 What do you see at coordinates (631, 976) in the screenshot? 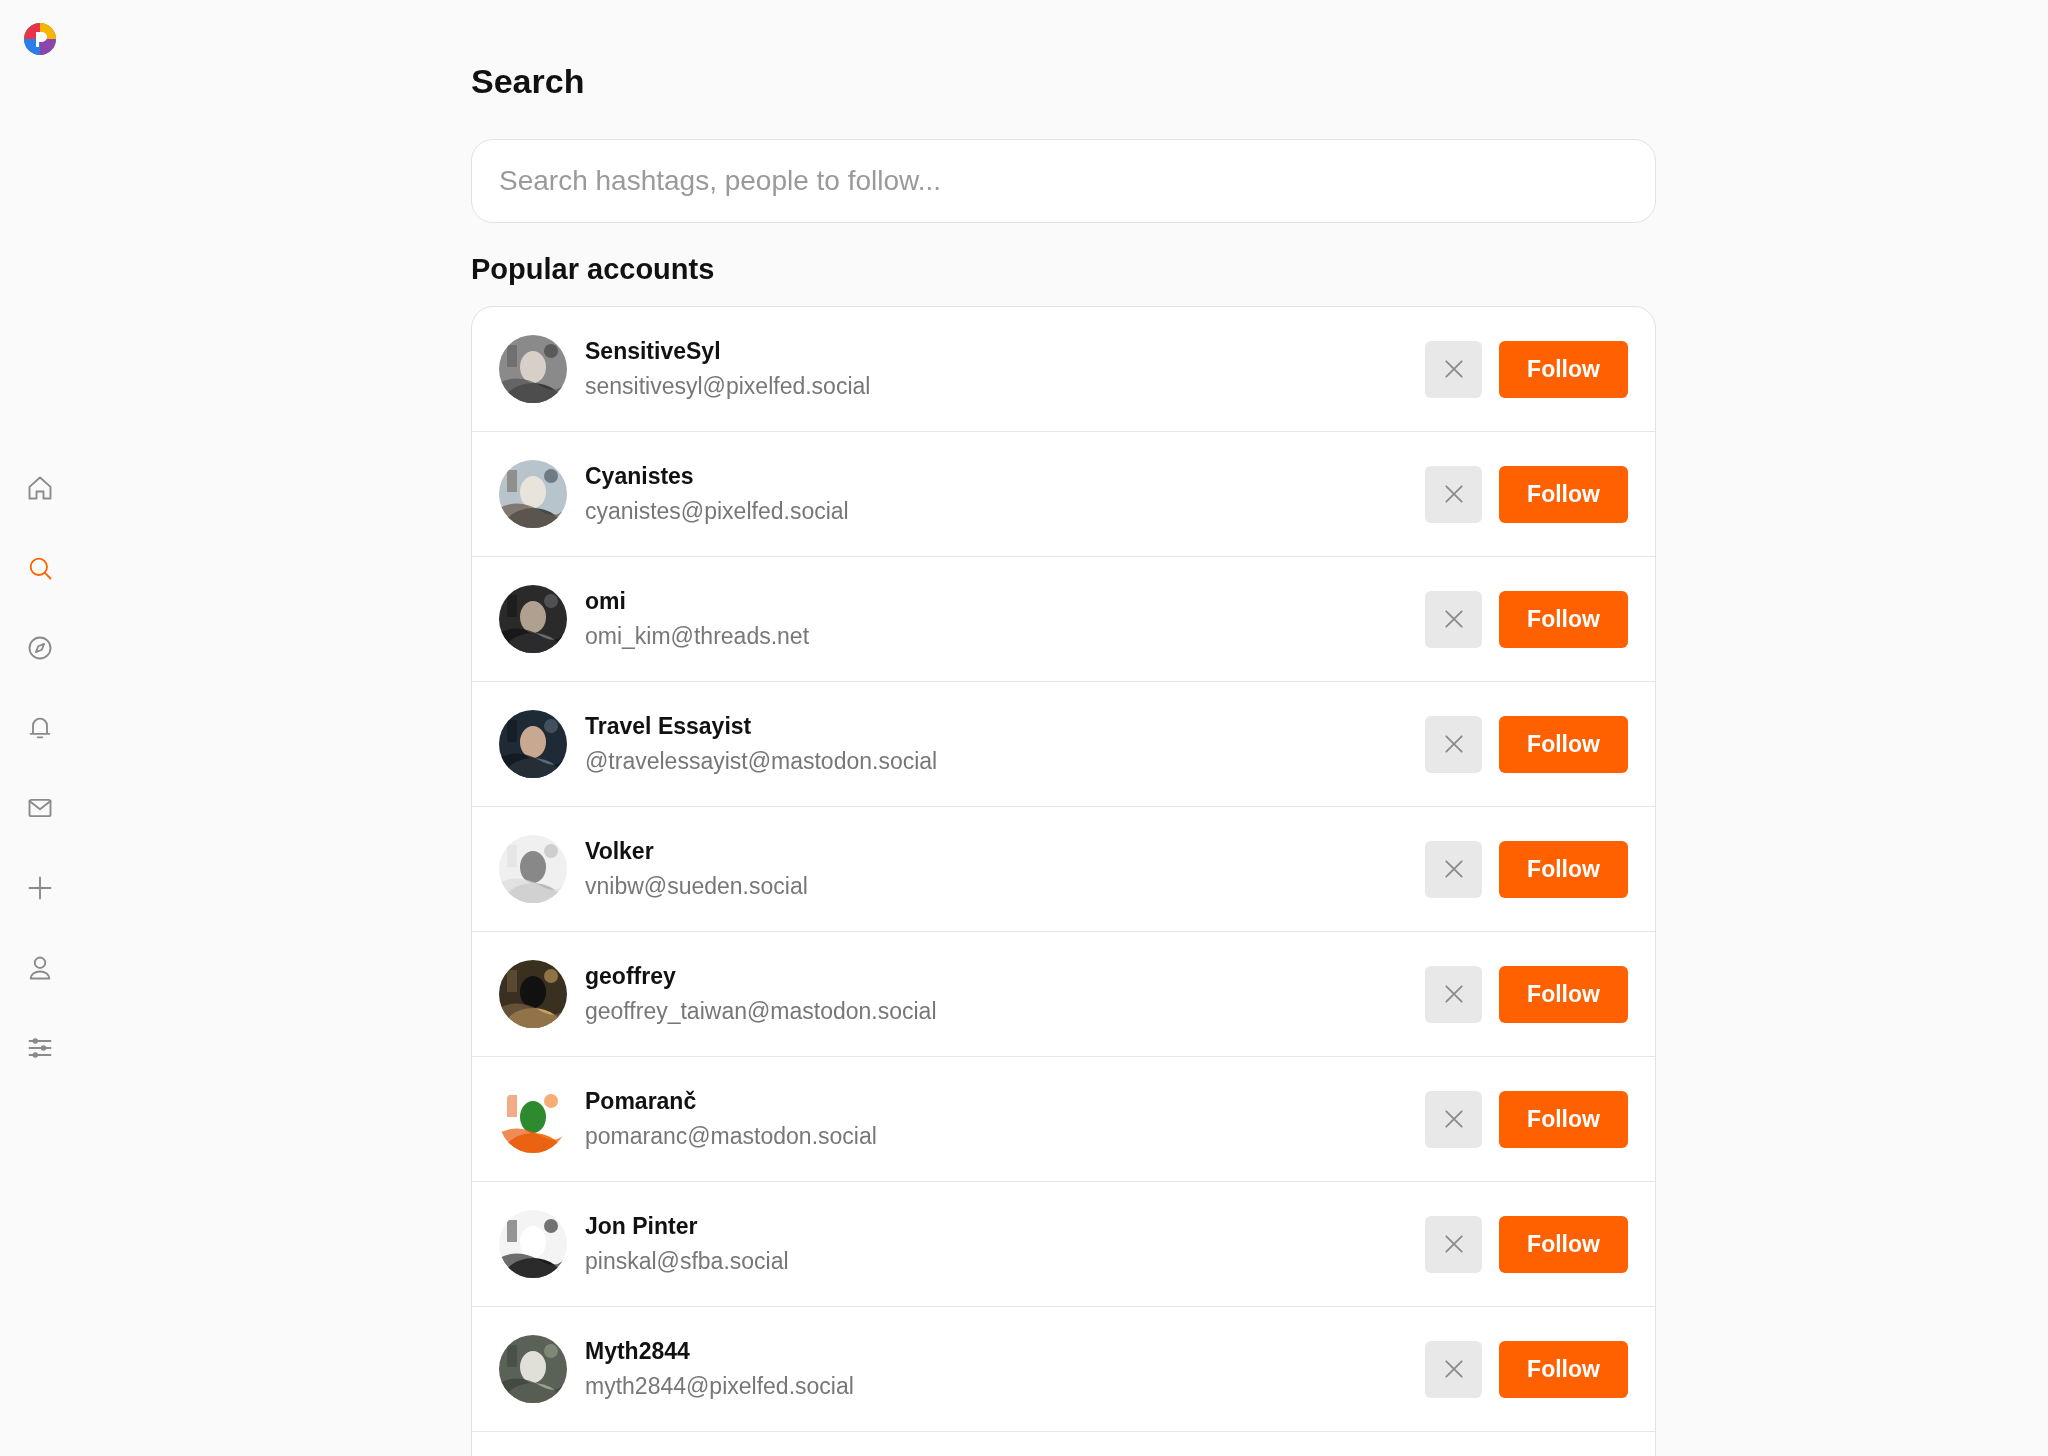
I see `account-name: geoffrey` at bounding box center [631, 976].